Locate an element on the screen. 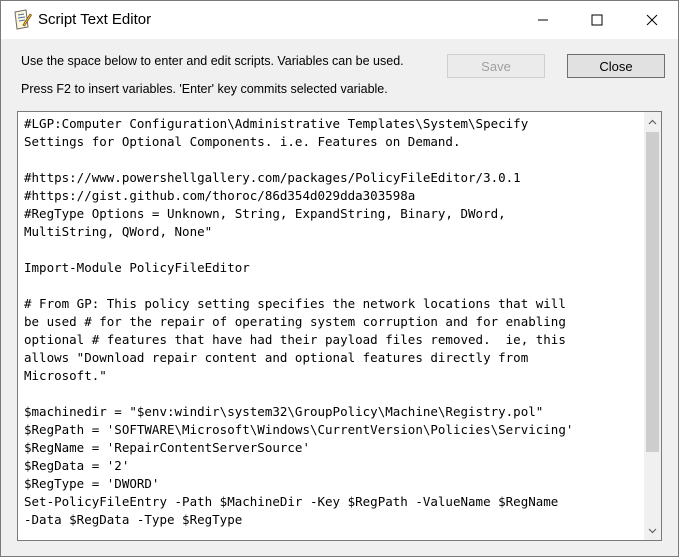  minimize-icon is located at coordinates (543, 20).